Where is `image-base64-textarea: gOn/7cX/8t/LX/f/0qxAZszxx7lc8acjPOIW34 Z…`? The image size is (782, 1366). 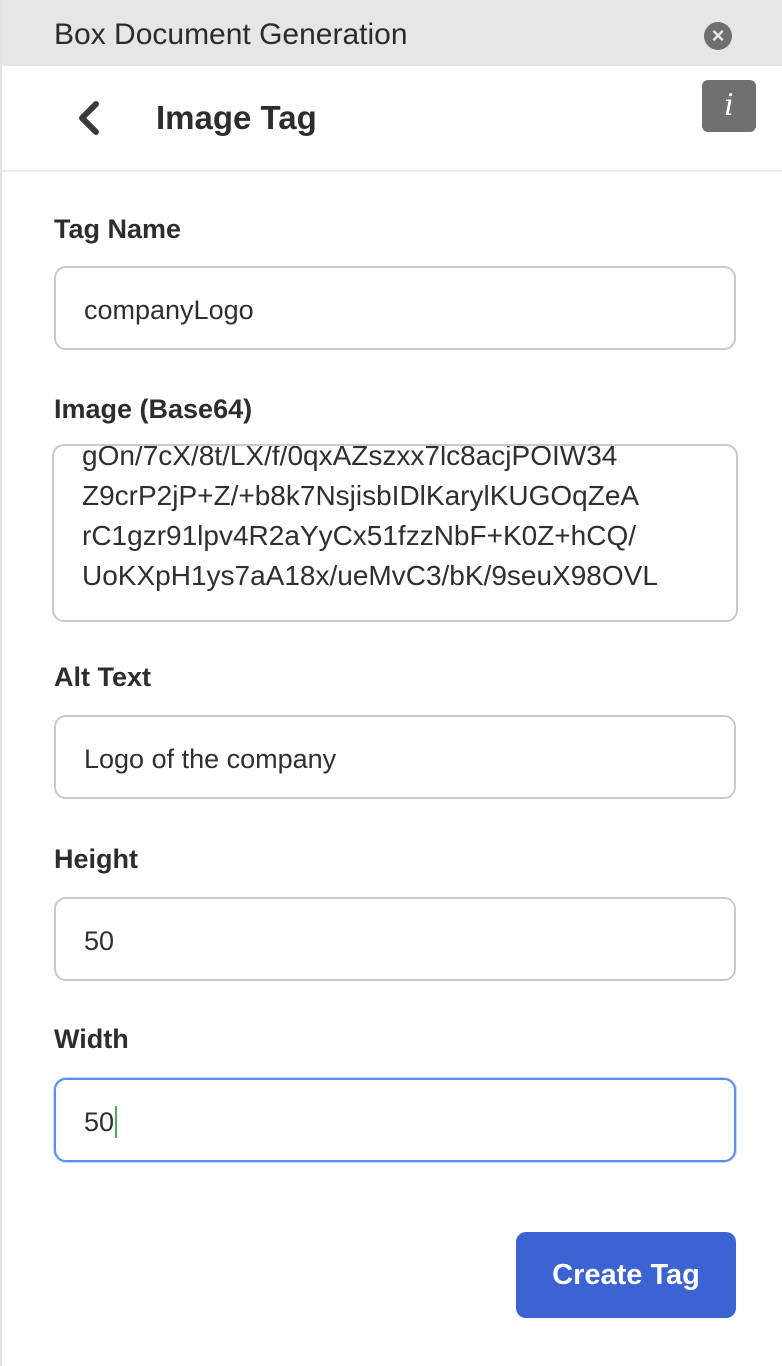 image-base64-textarea: gOn/7cX/8t/LX/f/0qxAZszxx7lc8acjPOIW34 Z… is located at coordinates (395, 533).